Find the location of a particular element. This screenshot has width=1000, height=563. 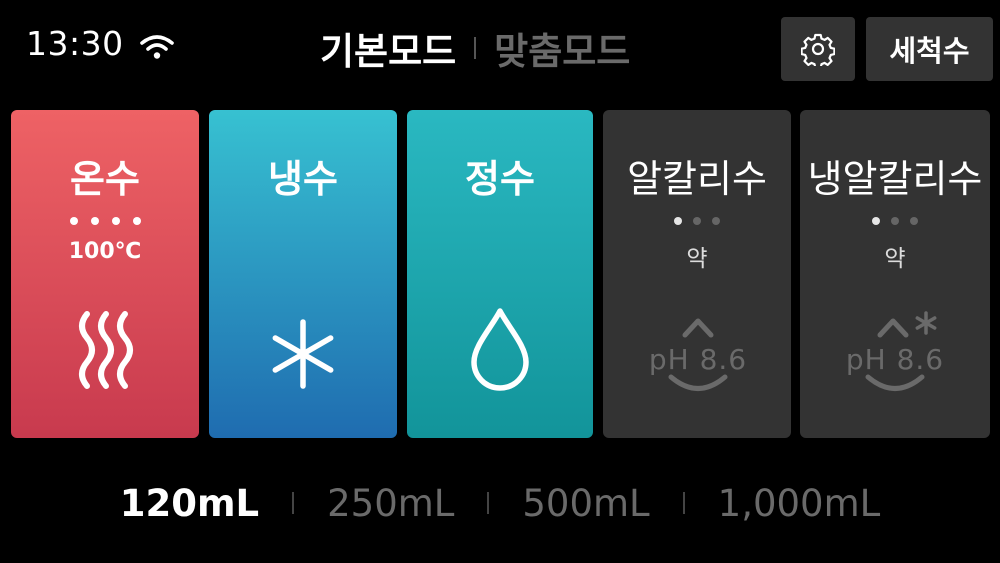

volume-selector: 120mL 250mL 500mL 1,000mL is located at coordinates (500, 503).